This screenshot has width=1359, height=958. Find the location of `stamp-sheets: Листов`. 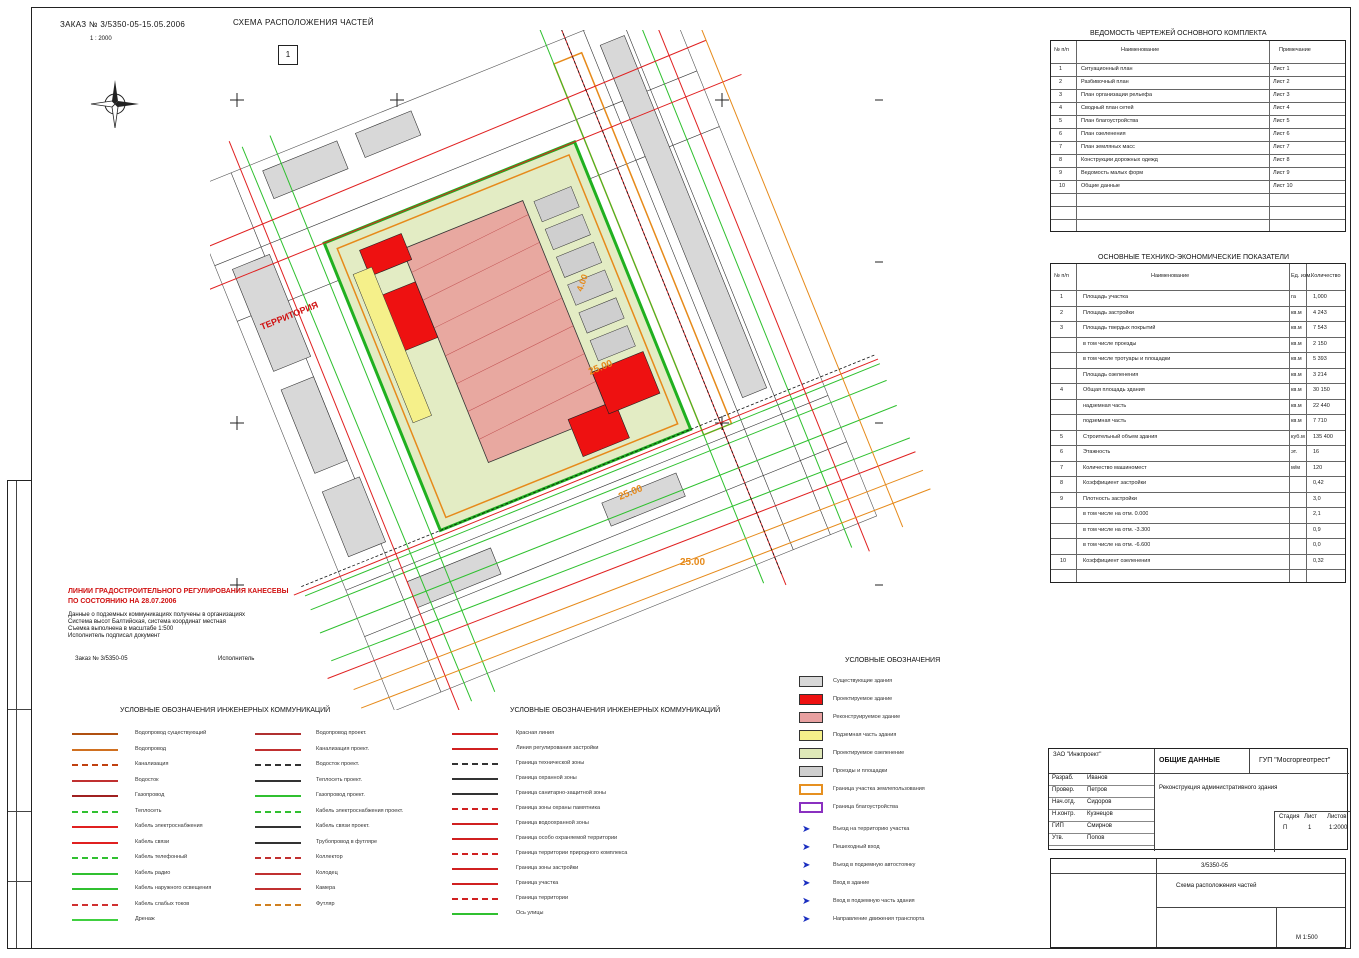

stamp-sheets: Листов is located at coordinates (1337, 817).